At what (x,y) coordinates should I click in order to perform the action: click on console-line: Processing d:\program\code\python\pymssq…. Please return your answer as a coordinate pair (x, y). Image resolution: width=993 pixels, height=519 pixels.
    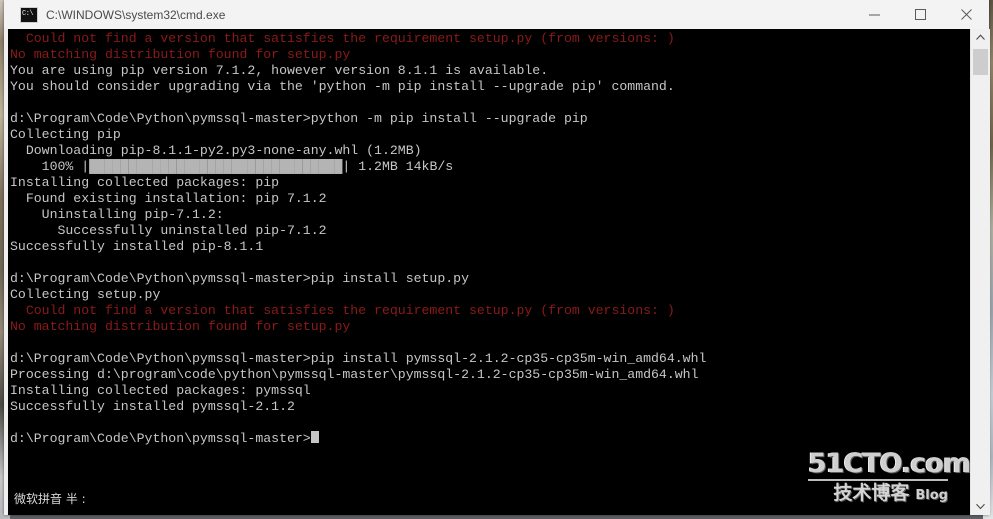
    Looking at the image, I should click on (354, 374).